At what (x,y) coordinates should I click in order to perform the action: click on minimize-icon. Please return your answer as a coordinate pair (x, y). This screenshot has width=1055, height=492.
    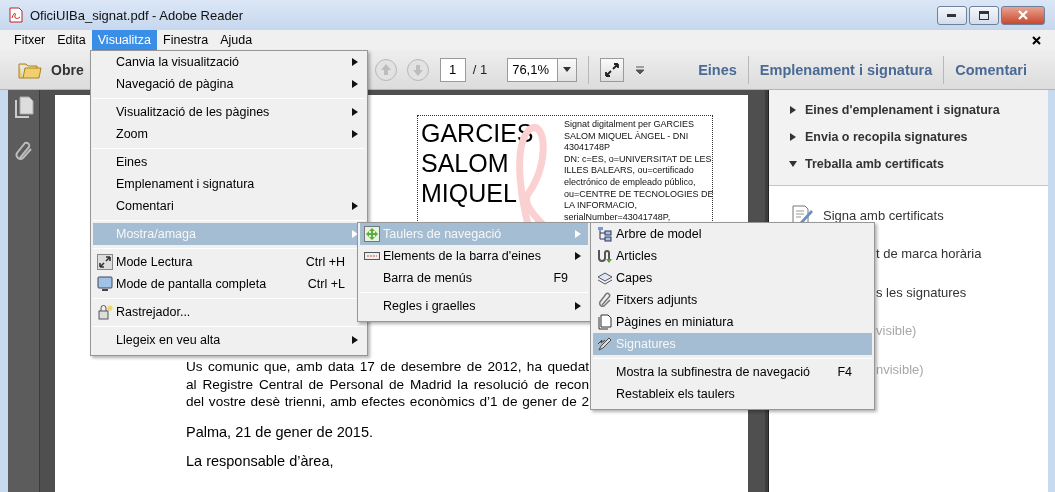
    Looking at the image, I should click on (952, 15).